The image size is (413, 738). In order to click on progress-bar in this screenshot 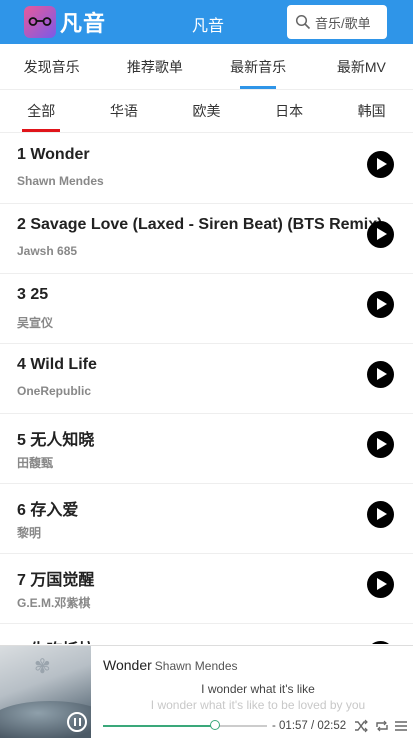, I will do `click(185, 725)`.